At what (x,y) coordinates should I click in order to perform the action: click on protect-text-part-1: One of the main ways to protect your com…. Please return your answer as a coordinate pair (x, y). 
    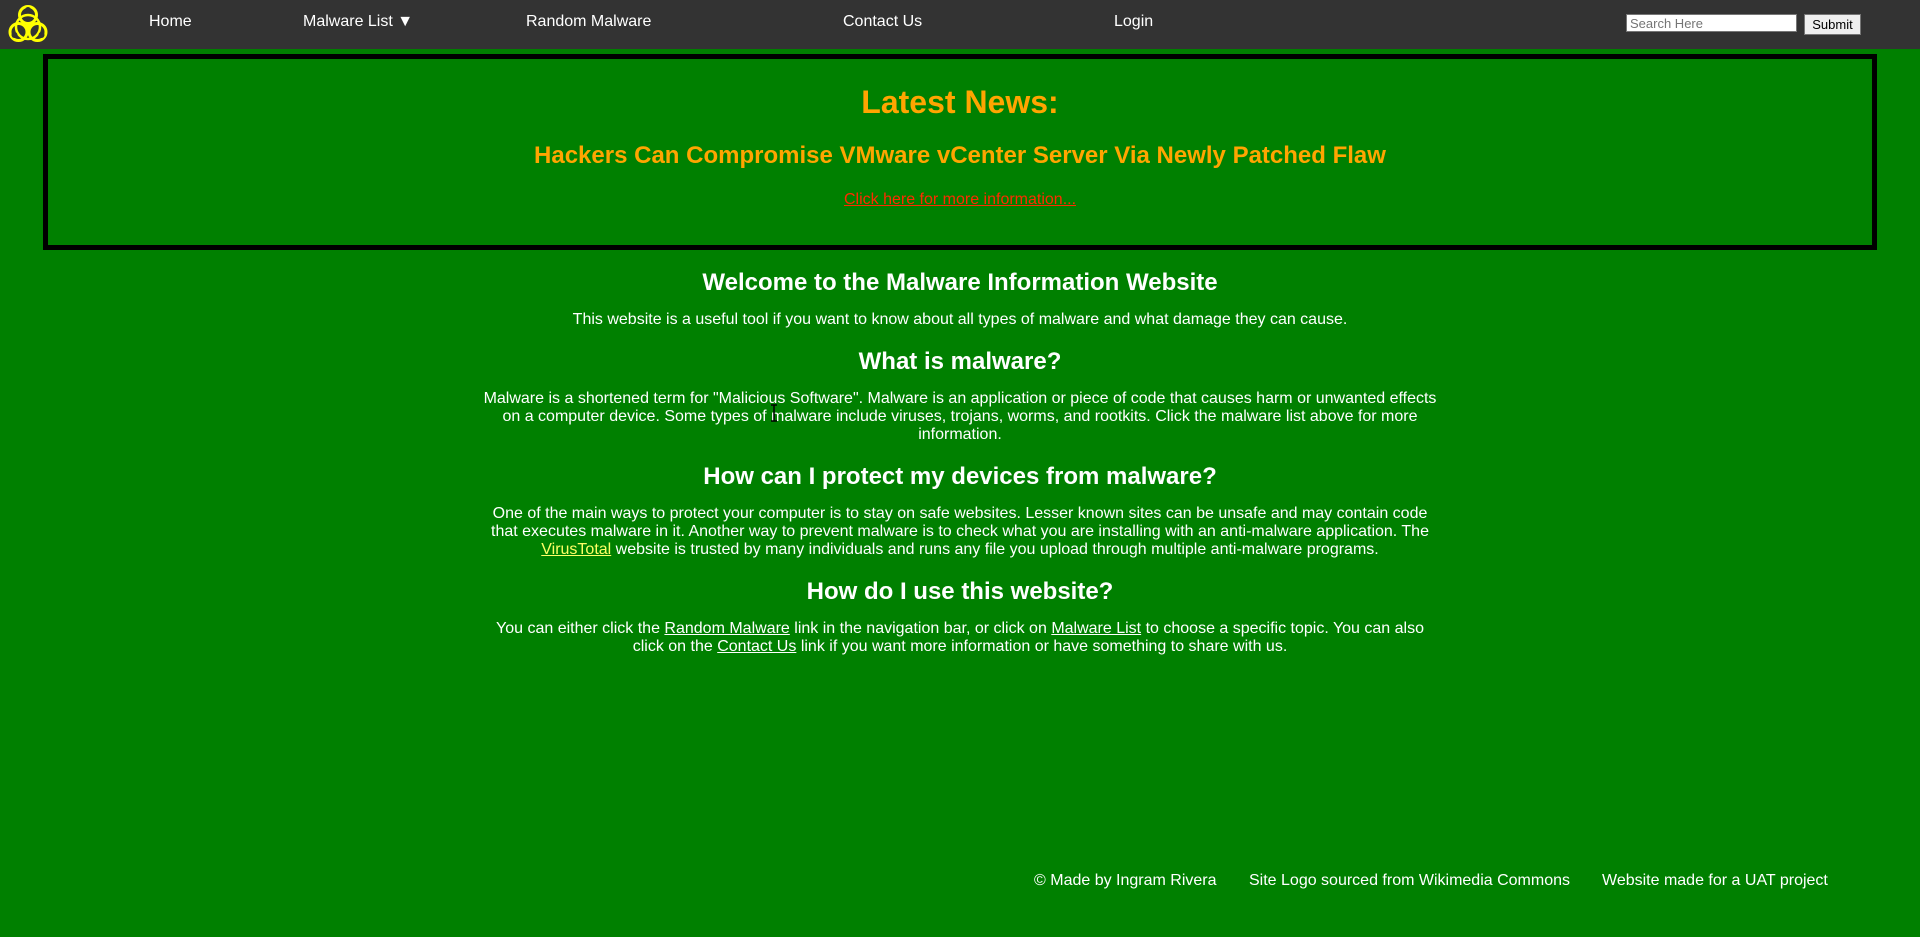
    Looking at the image, I should click on (960, 522).